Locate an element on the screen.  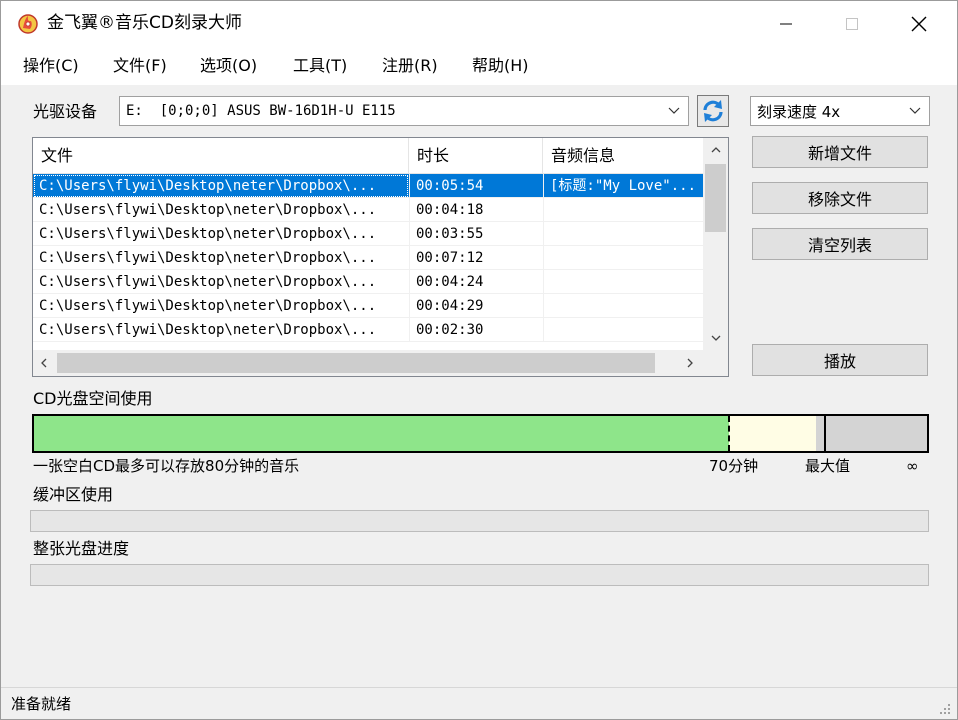
vscroll-thumb is located at coordinates (715, 198).